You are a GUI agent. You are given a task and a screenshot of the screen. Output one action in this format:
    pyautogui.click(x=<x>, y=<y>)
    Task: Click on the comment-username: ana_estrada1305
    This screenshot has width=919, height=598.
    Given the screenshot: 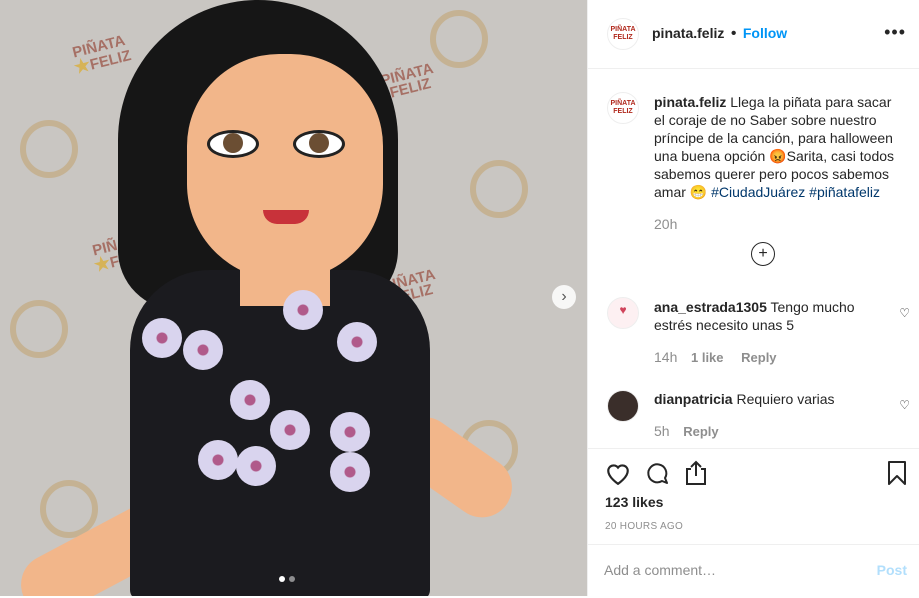 What is the action you would take?
    pyautogui.click(x=710, y=307)
    